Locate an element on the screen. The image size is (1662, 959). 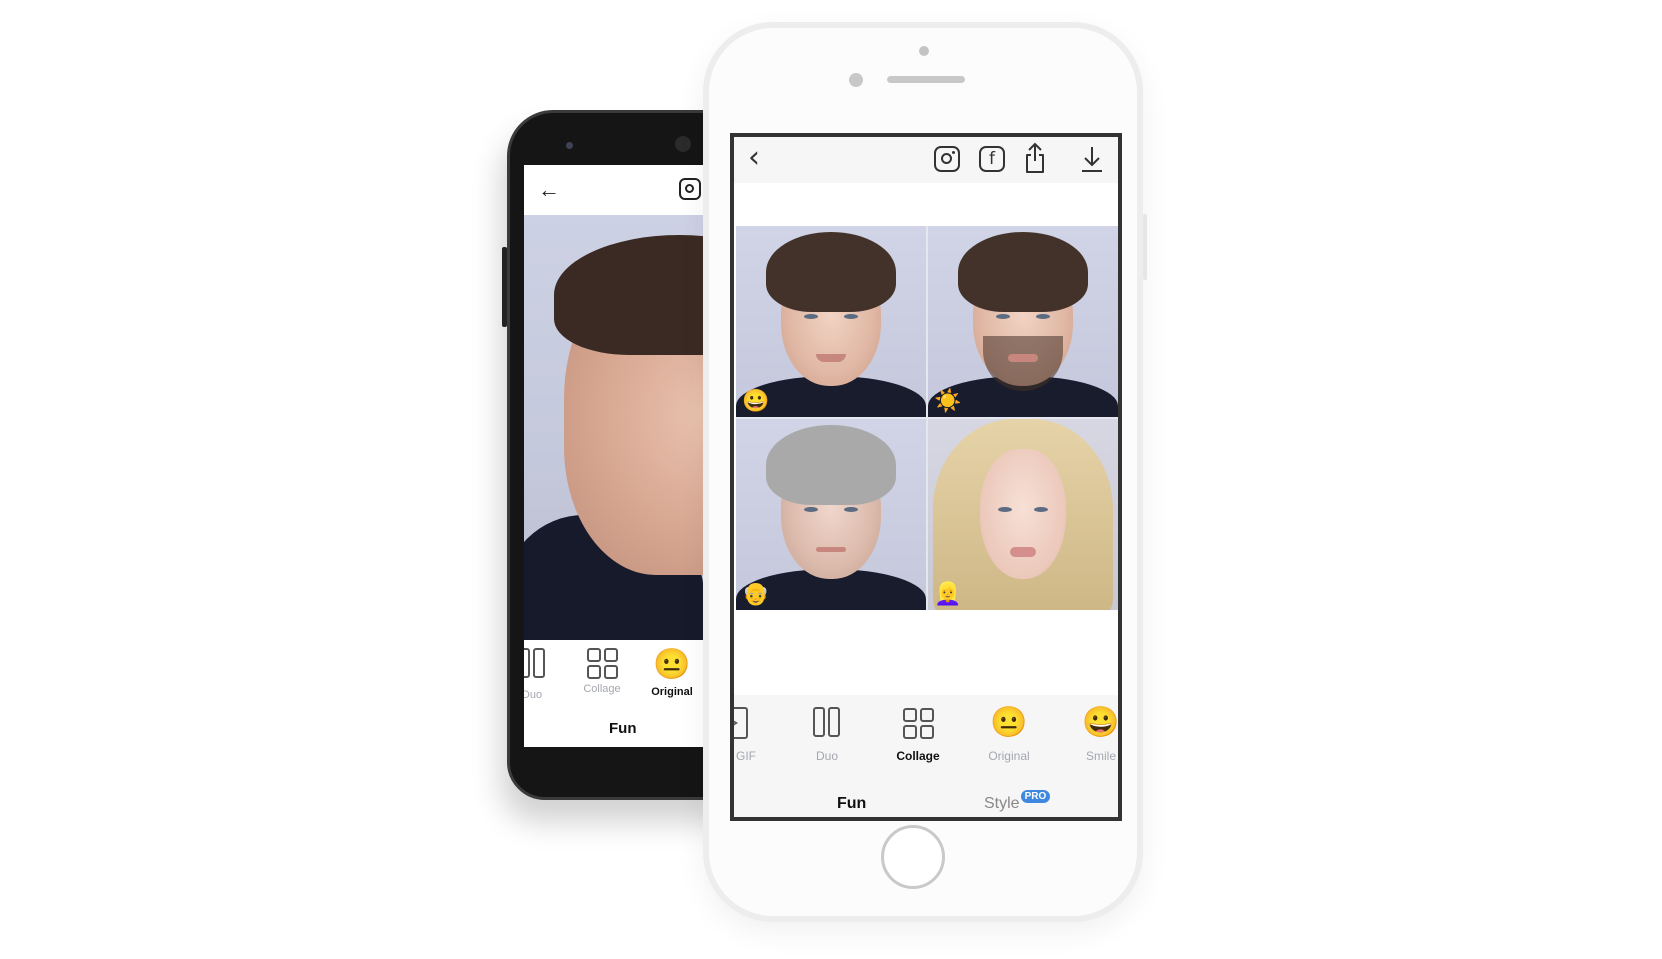
tab-style: Style PRO is located at coordinates (1017, 801).